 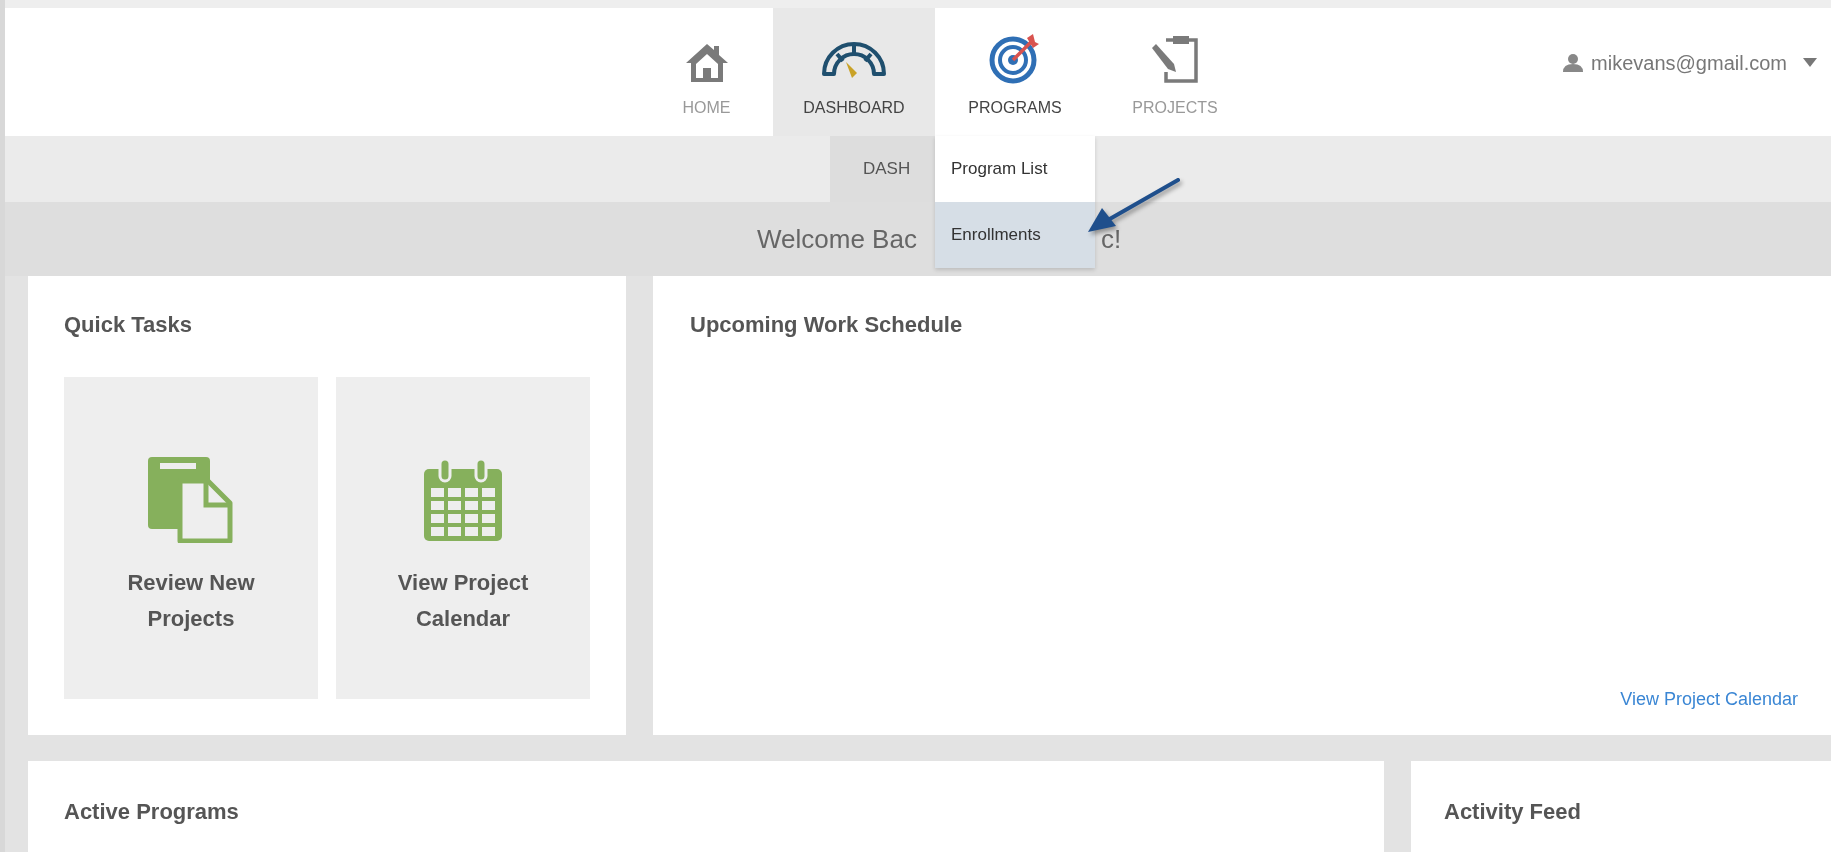 I want to click on task-tile: Review New Projects, so click(x=191, y=538).